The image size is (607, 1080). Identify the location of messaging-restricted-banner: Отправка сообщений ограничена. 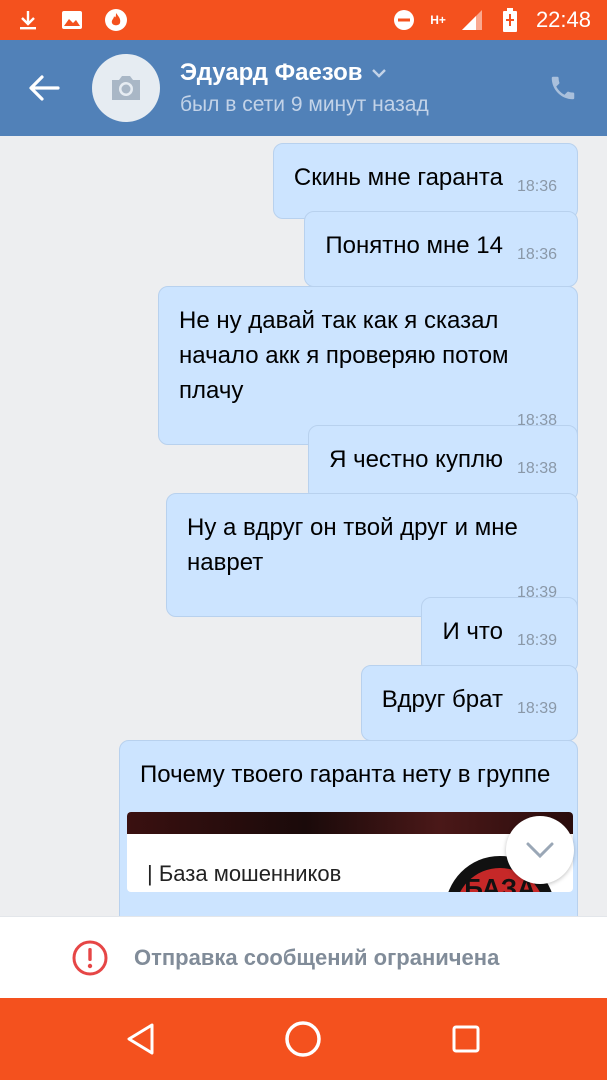
(303, 957).